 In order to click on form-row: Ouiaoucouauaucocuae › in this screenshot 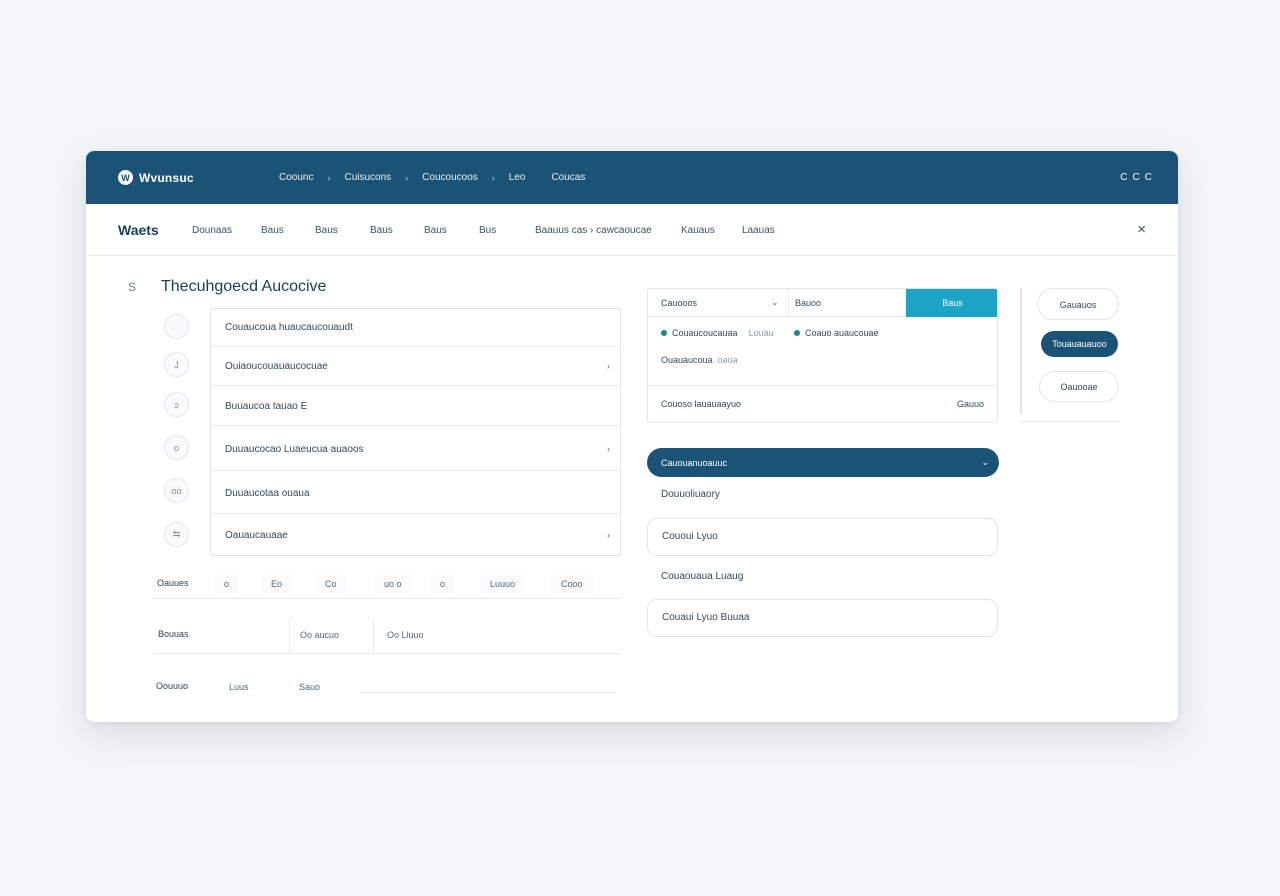, I will do `click(415, 366)`.